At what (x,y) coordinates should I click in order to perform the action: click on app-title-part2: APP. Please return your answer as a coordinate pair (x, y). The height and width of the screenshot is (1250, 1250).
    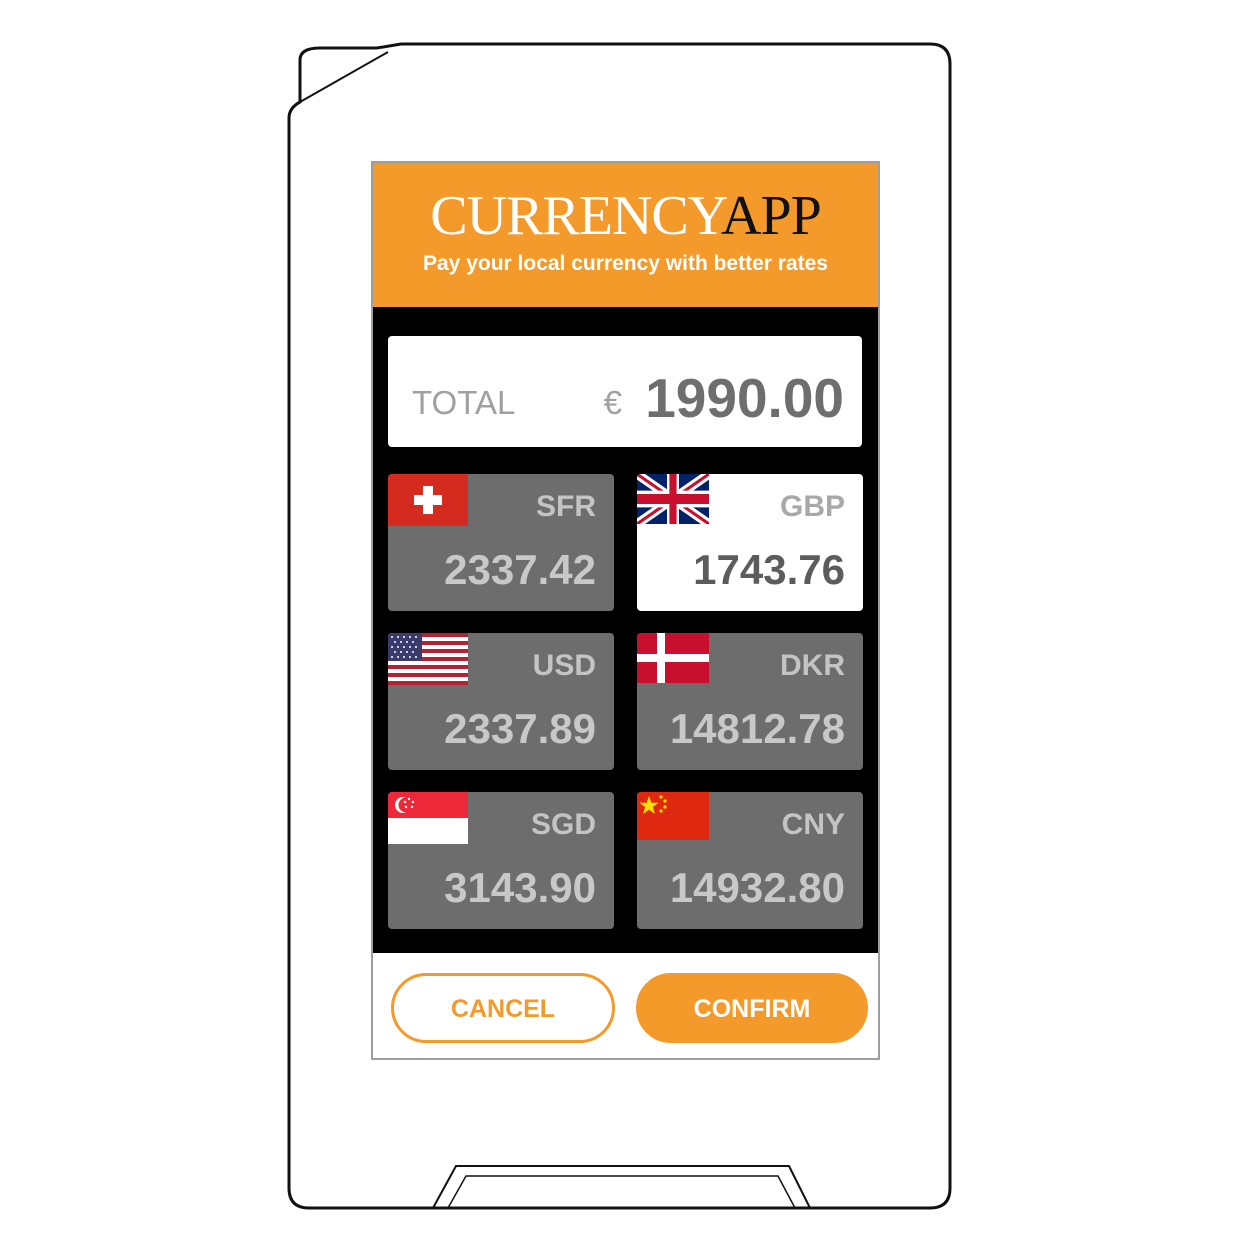
    Looking at the image, I should click on (771, 216).